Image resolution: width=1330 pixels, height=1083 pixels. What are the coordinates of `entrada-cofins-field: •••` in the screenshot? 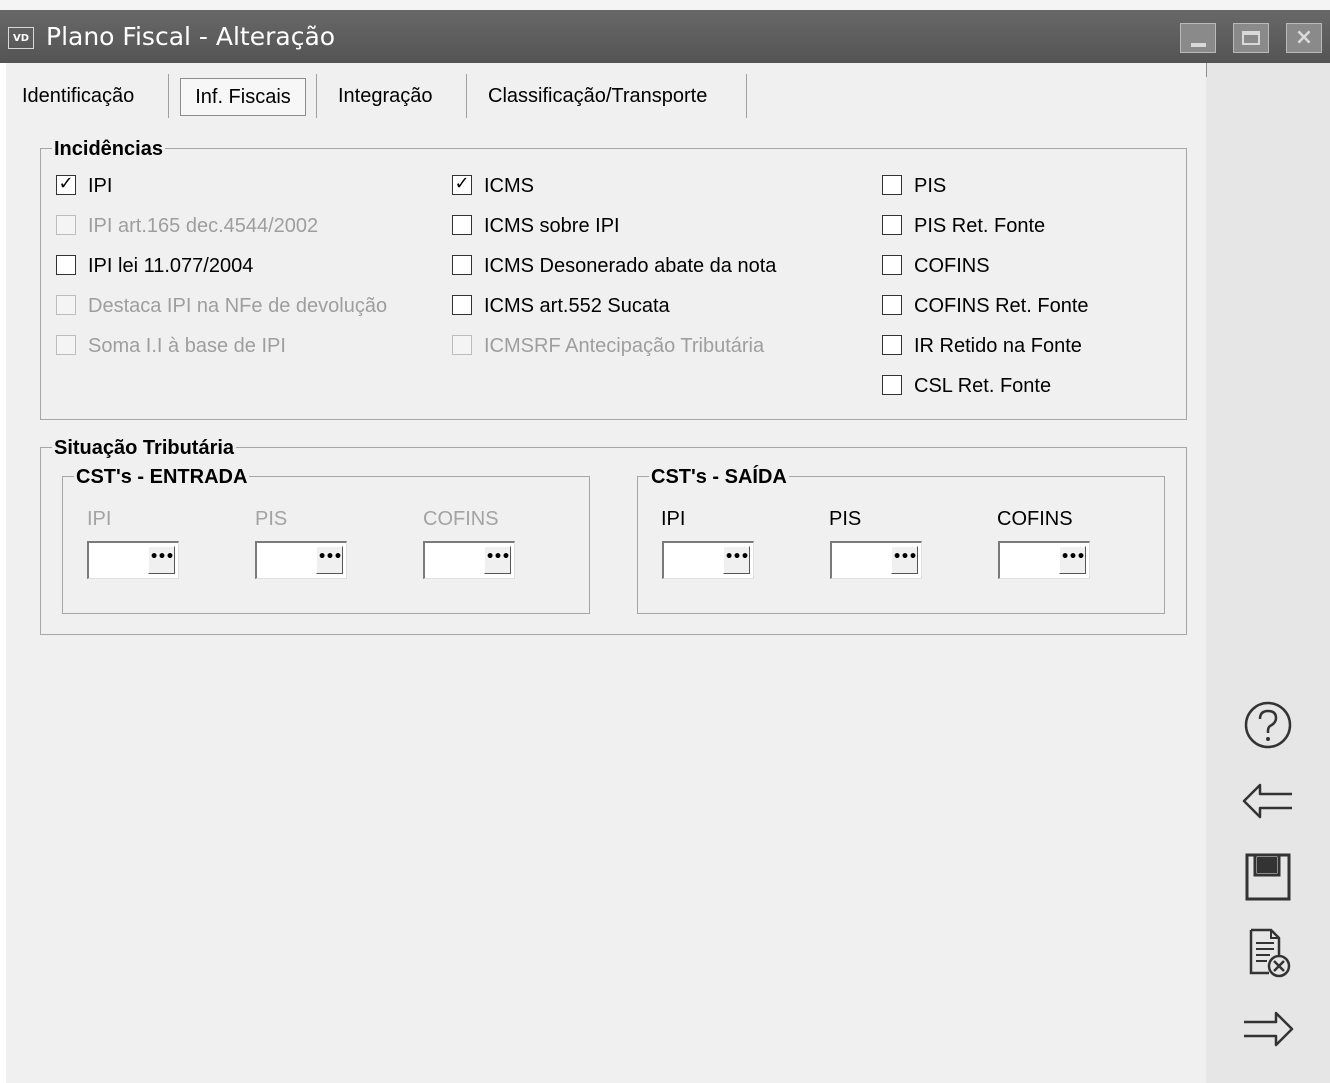 It's located at (469, 560).